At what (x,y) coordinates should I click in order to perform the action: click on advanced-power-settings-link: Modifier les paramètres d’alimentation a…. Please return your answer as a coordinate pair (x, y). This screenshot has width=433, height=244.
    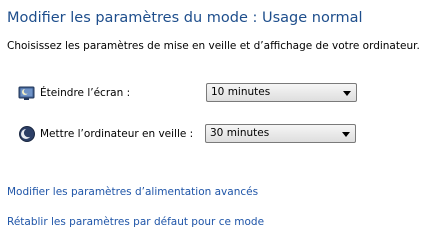
    Looking at the image, I should click on (132, 192).